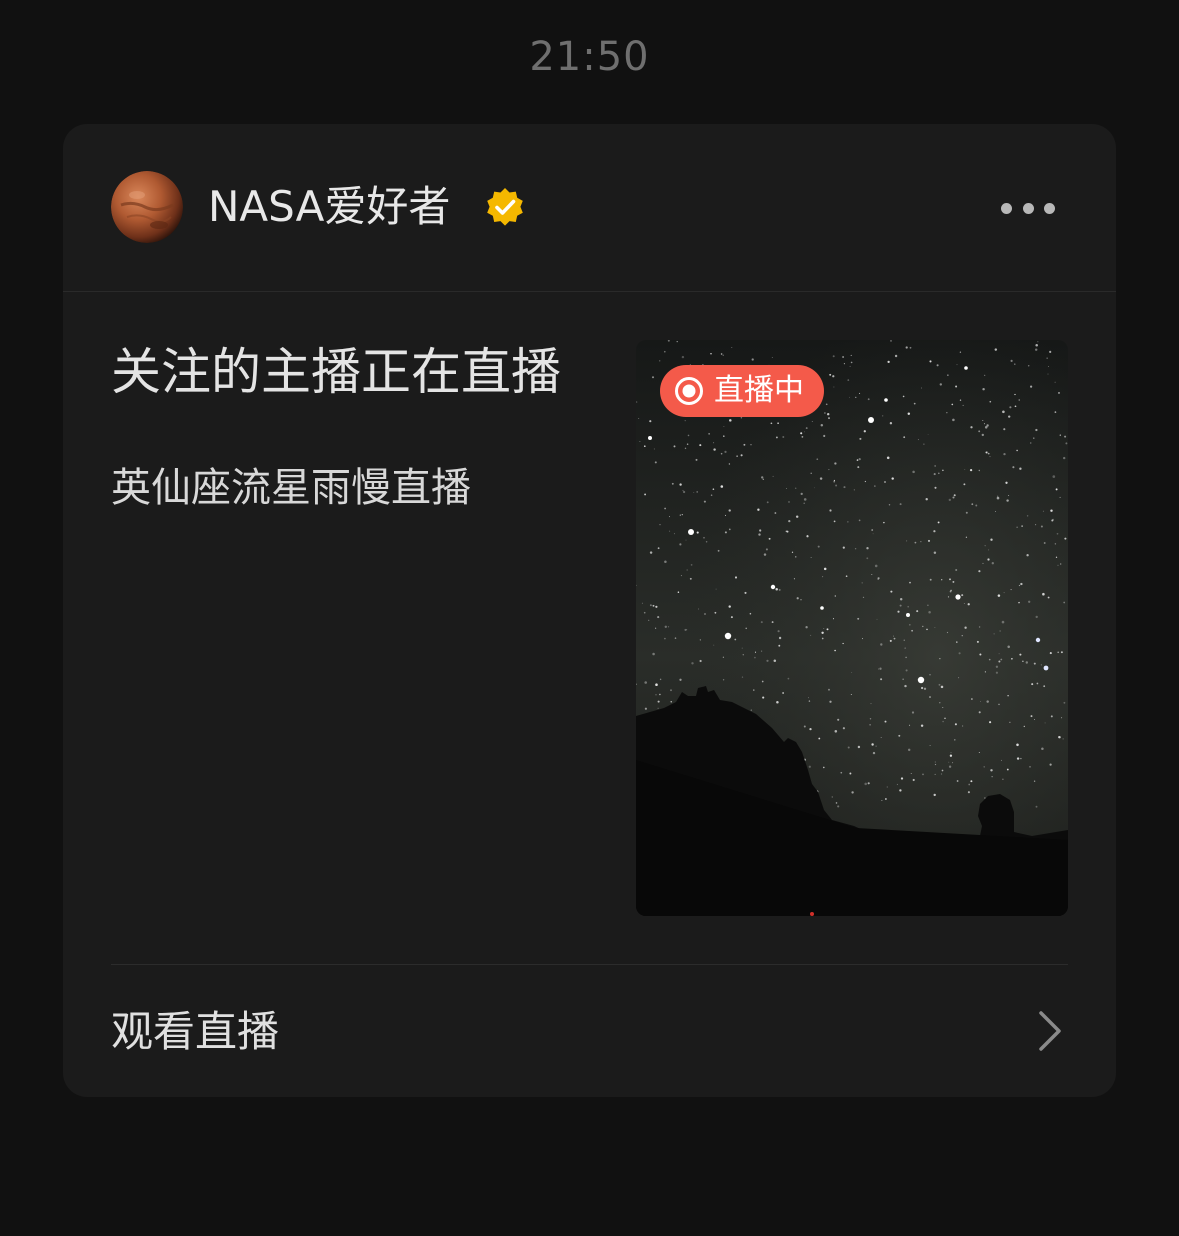  I want to click on more-dots-icon, so click(1028, 208).